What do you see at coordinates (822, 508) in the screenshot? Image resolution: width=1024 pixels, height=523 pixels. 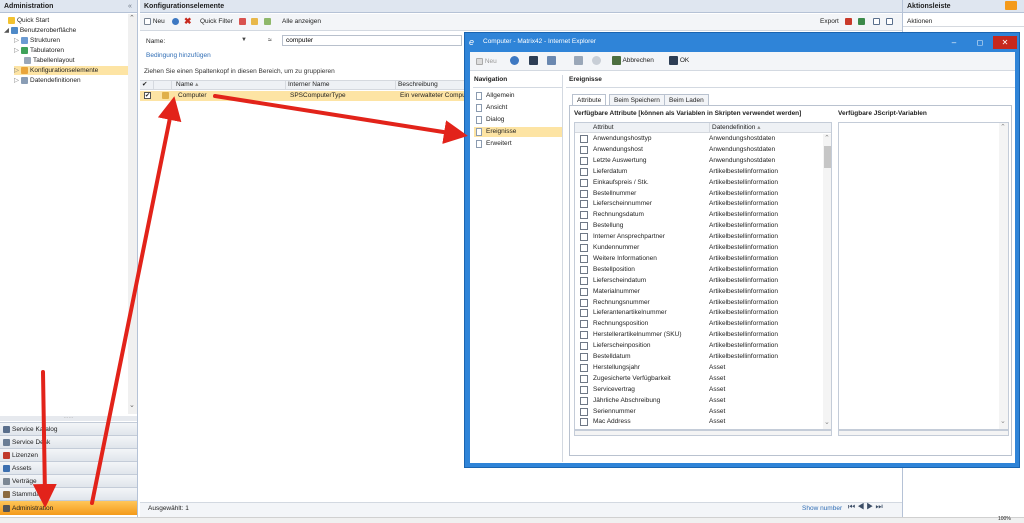 I see `show-number-link: Show number` at bounding box center [822, 508].